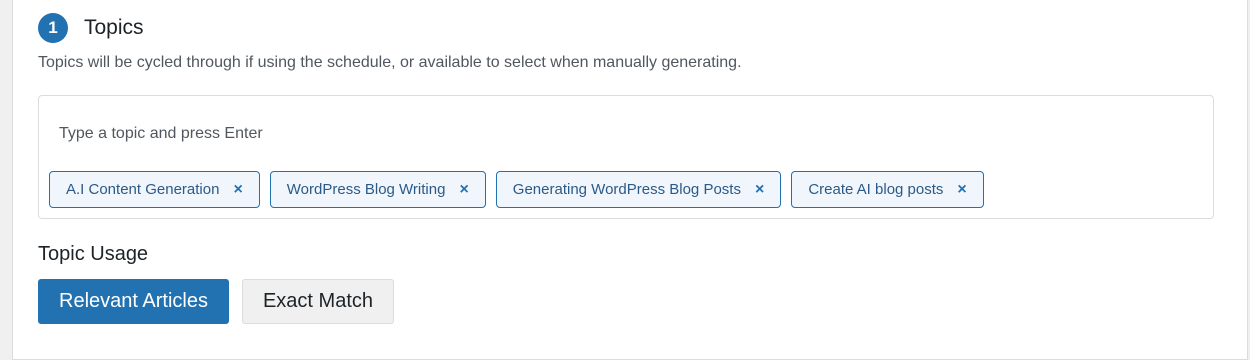  Describe the element at coordinates (318, 301) in the screenshot. I see `exact-match-button: Exact Match` at that location.